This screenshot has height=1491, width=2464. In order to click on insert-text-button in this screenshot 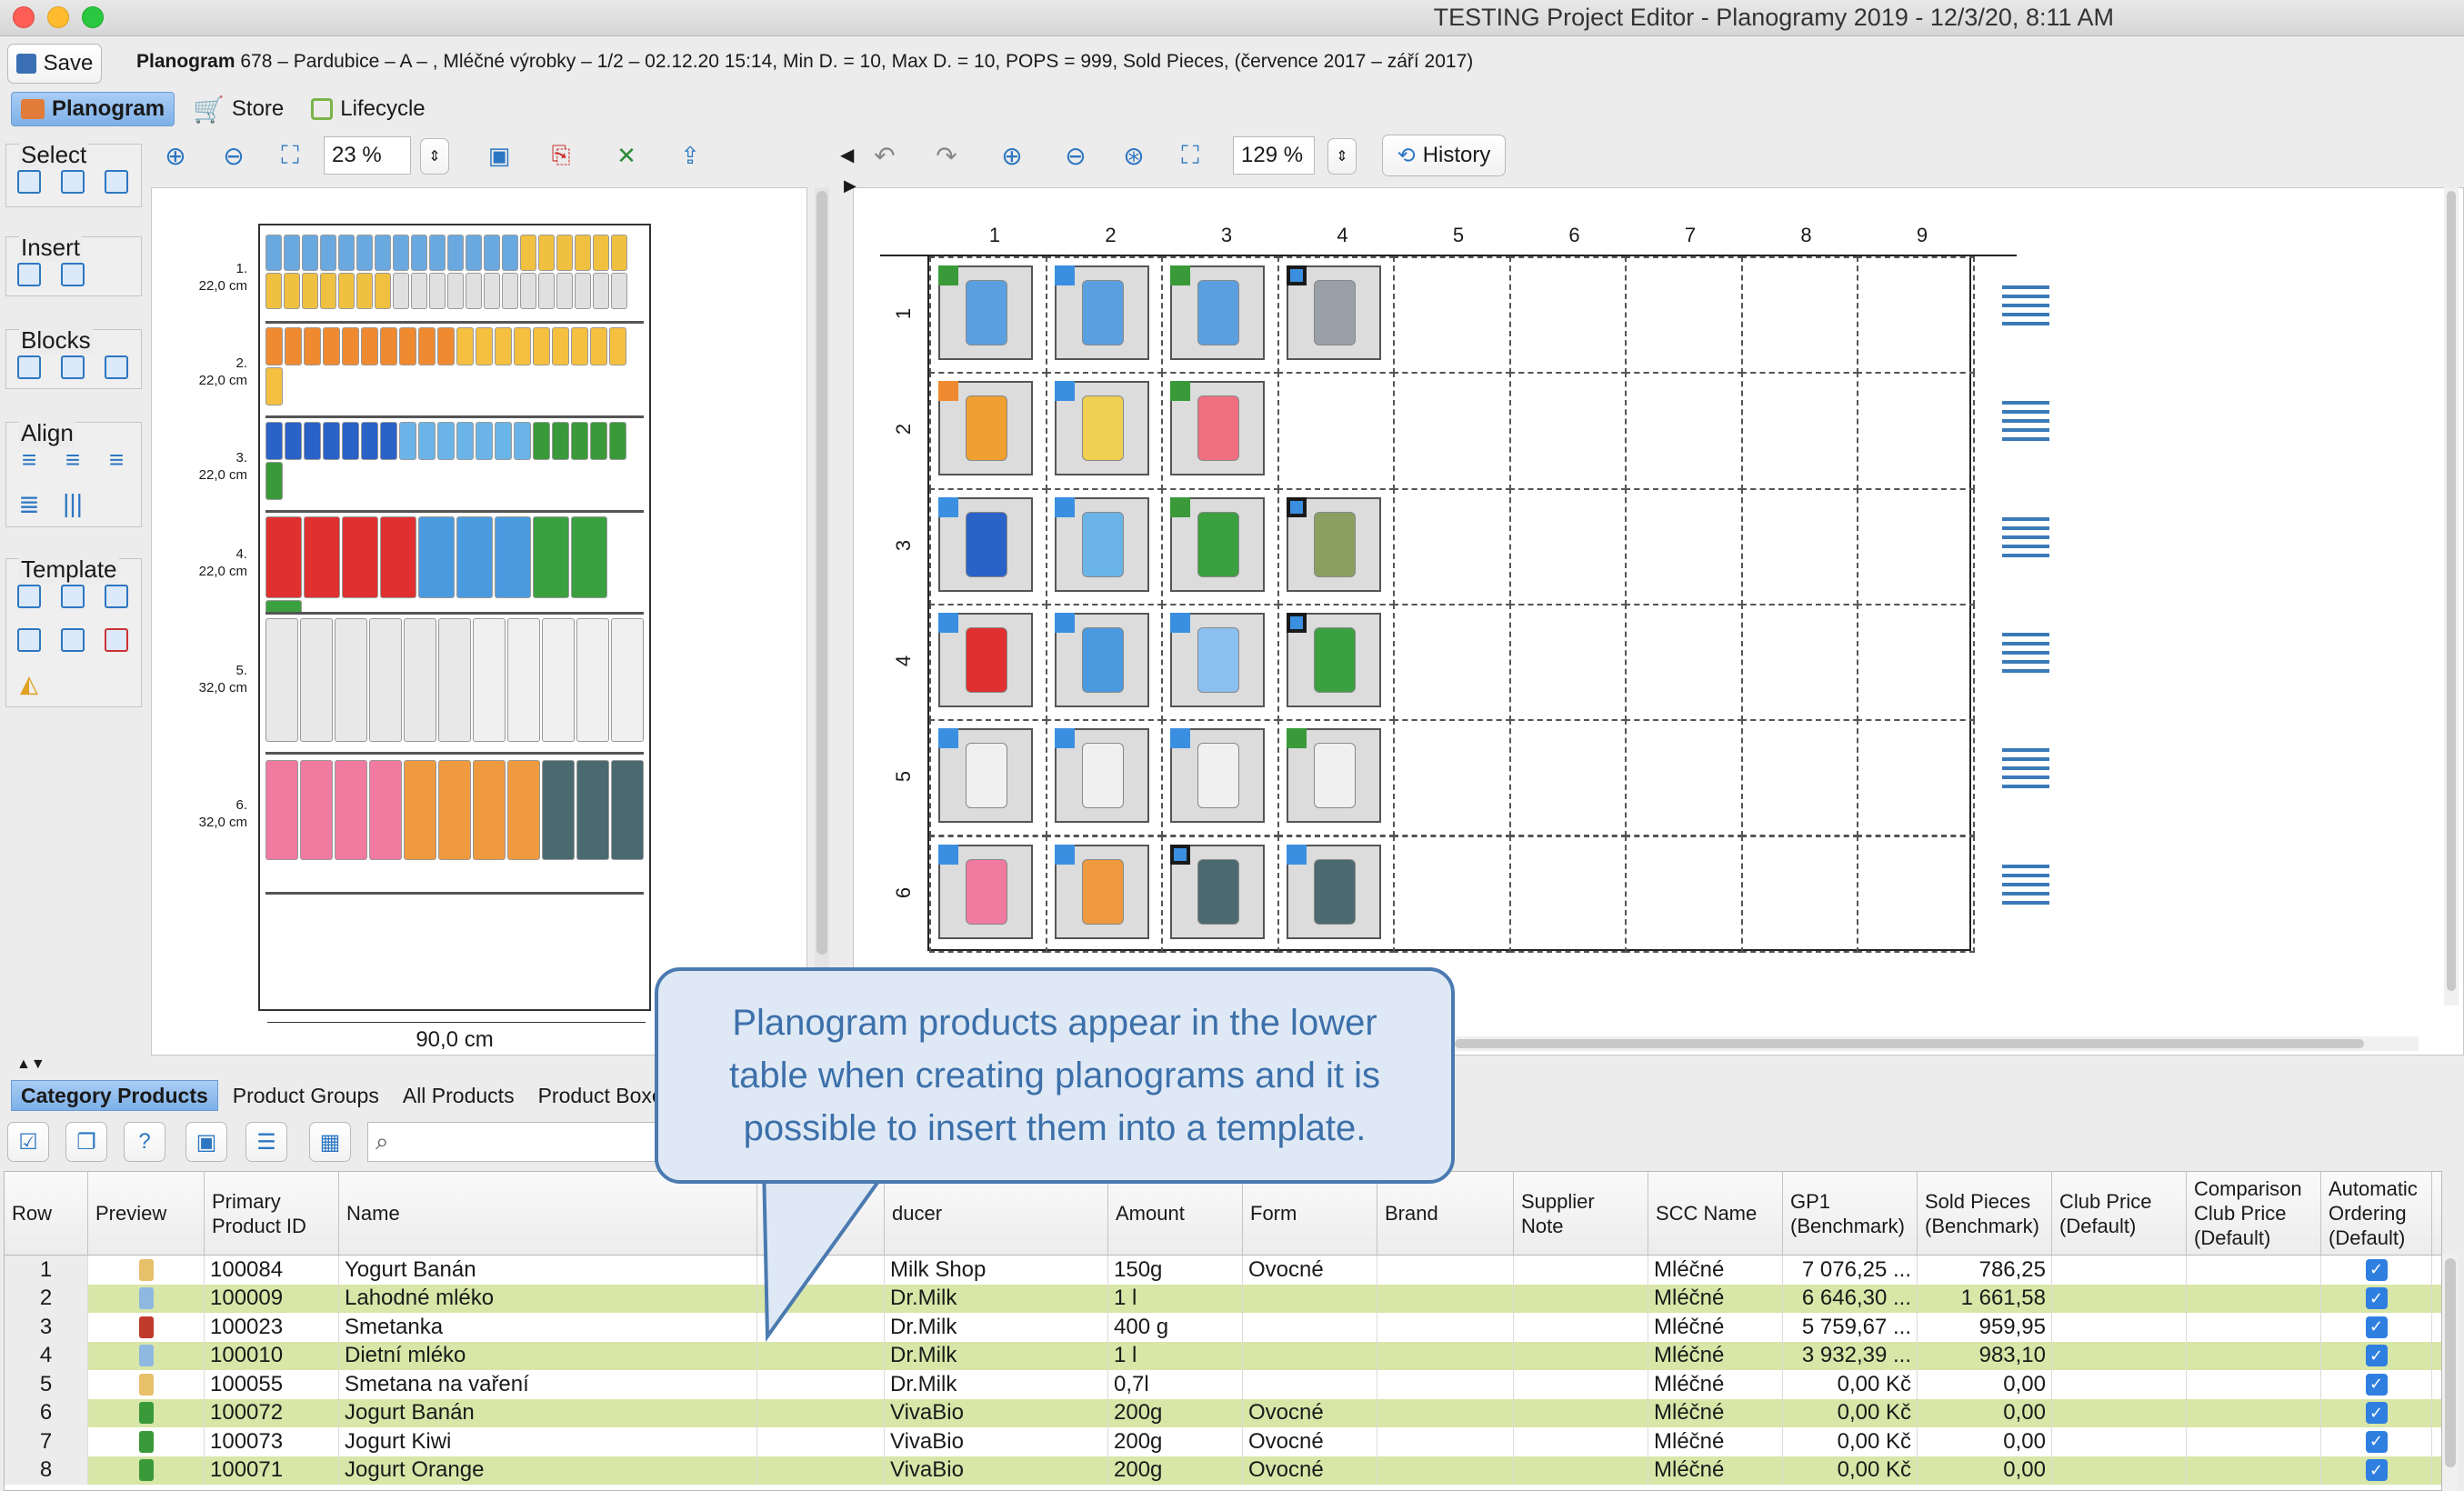, I will do `click(72, 274)`.